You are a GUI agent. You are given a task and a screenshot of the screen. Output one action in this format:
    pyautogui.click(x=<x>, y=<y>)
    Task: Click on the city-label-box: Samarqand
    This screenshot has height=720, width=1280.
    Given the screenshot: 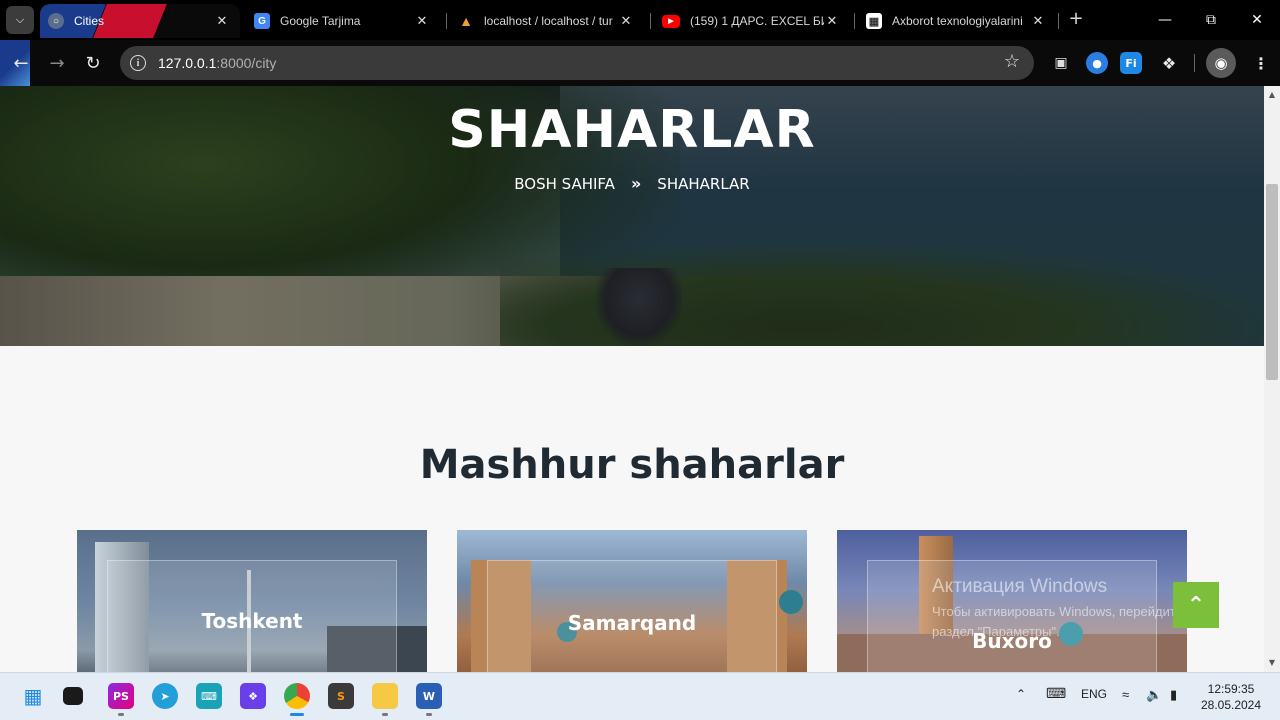 What is the action you would take?
    pyautogui.click(x=632, y=616)
    